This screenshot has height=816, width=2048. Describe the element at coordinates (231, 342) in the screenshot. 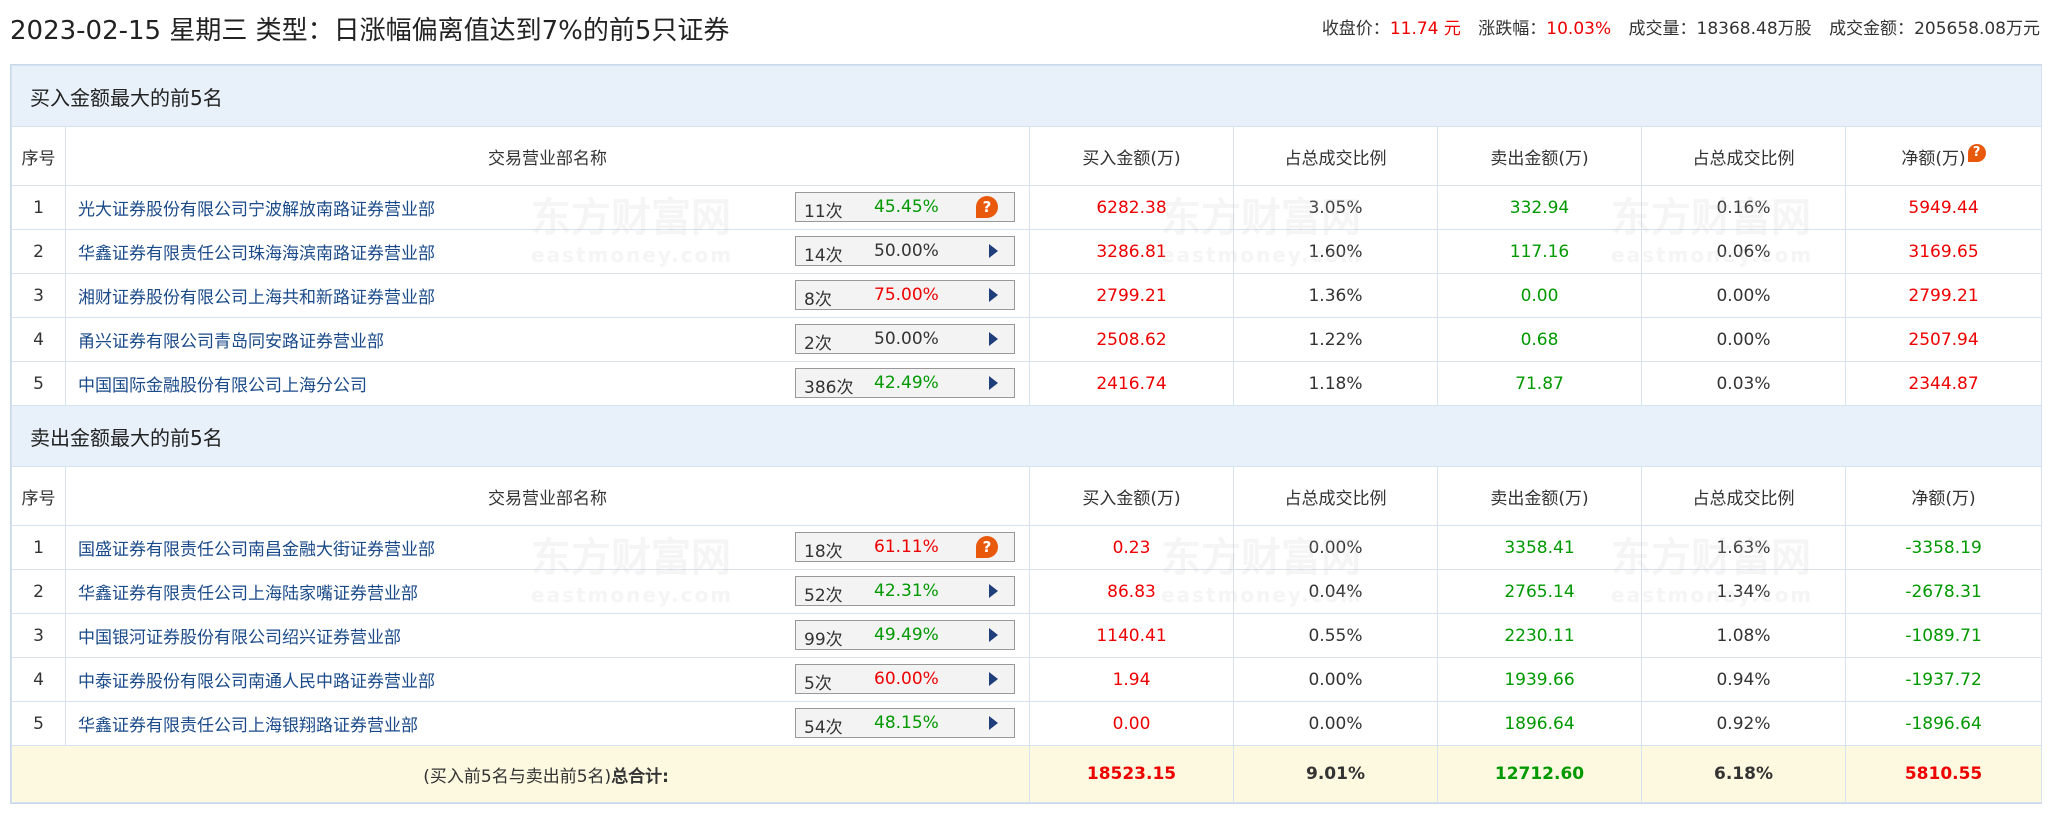

I see `branch-name-link: 甬兴证券有限公司青岛同安路证券营业部` at that location.